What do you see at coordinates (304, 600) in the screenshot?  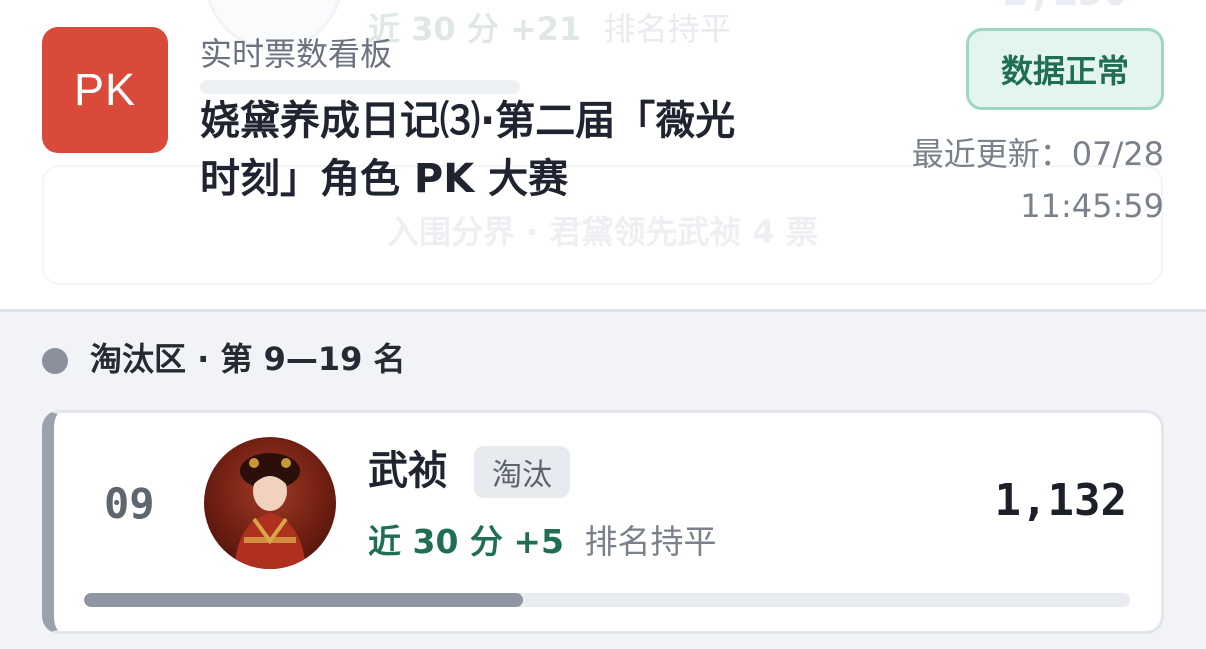 I see `vote-progress-fill` at bounding box center [304, 600].